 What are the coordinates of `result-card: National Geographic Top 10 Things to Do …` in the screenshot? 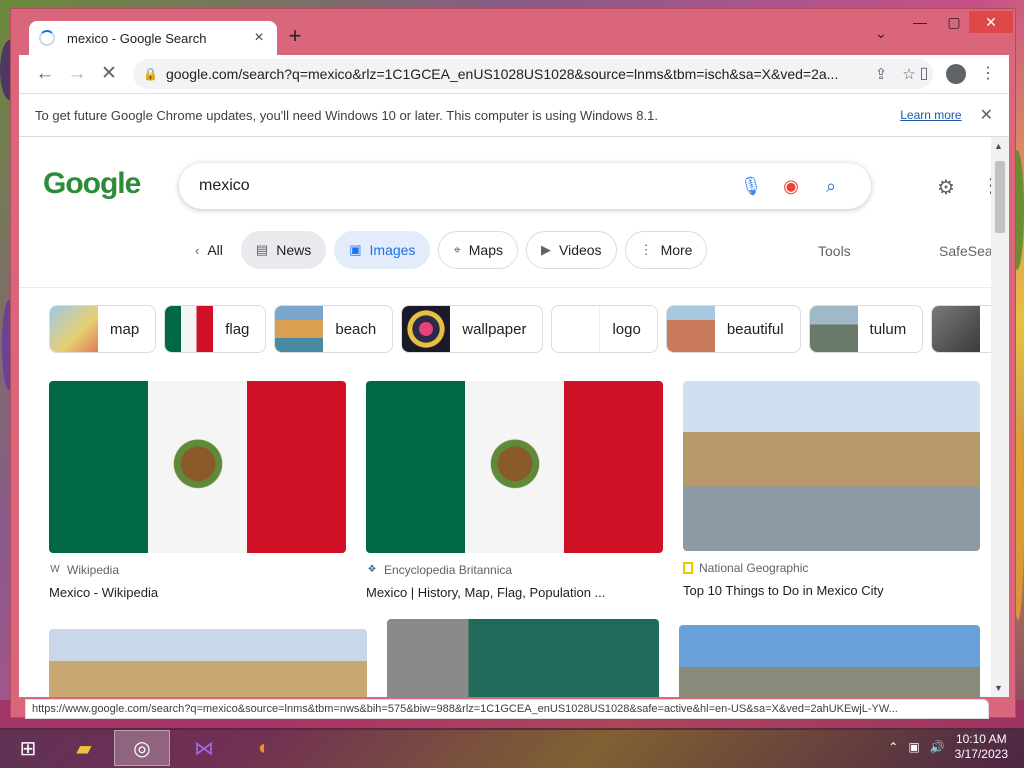 It's located at (831, 489).